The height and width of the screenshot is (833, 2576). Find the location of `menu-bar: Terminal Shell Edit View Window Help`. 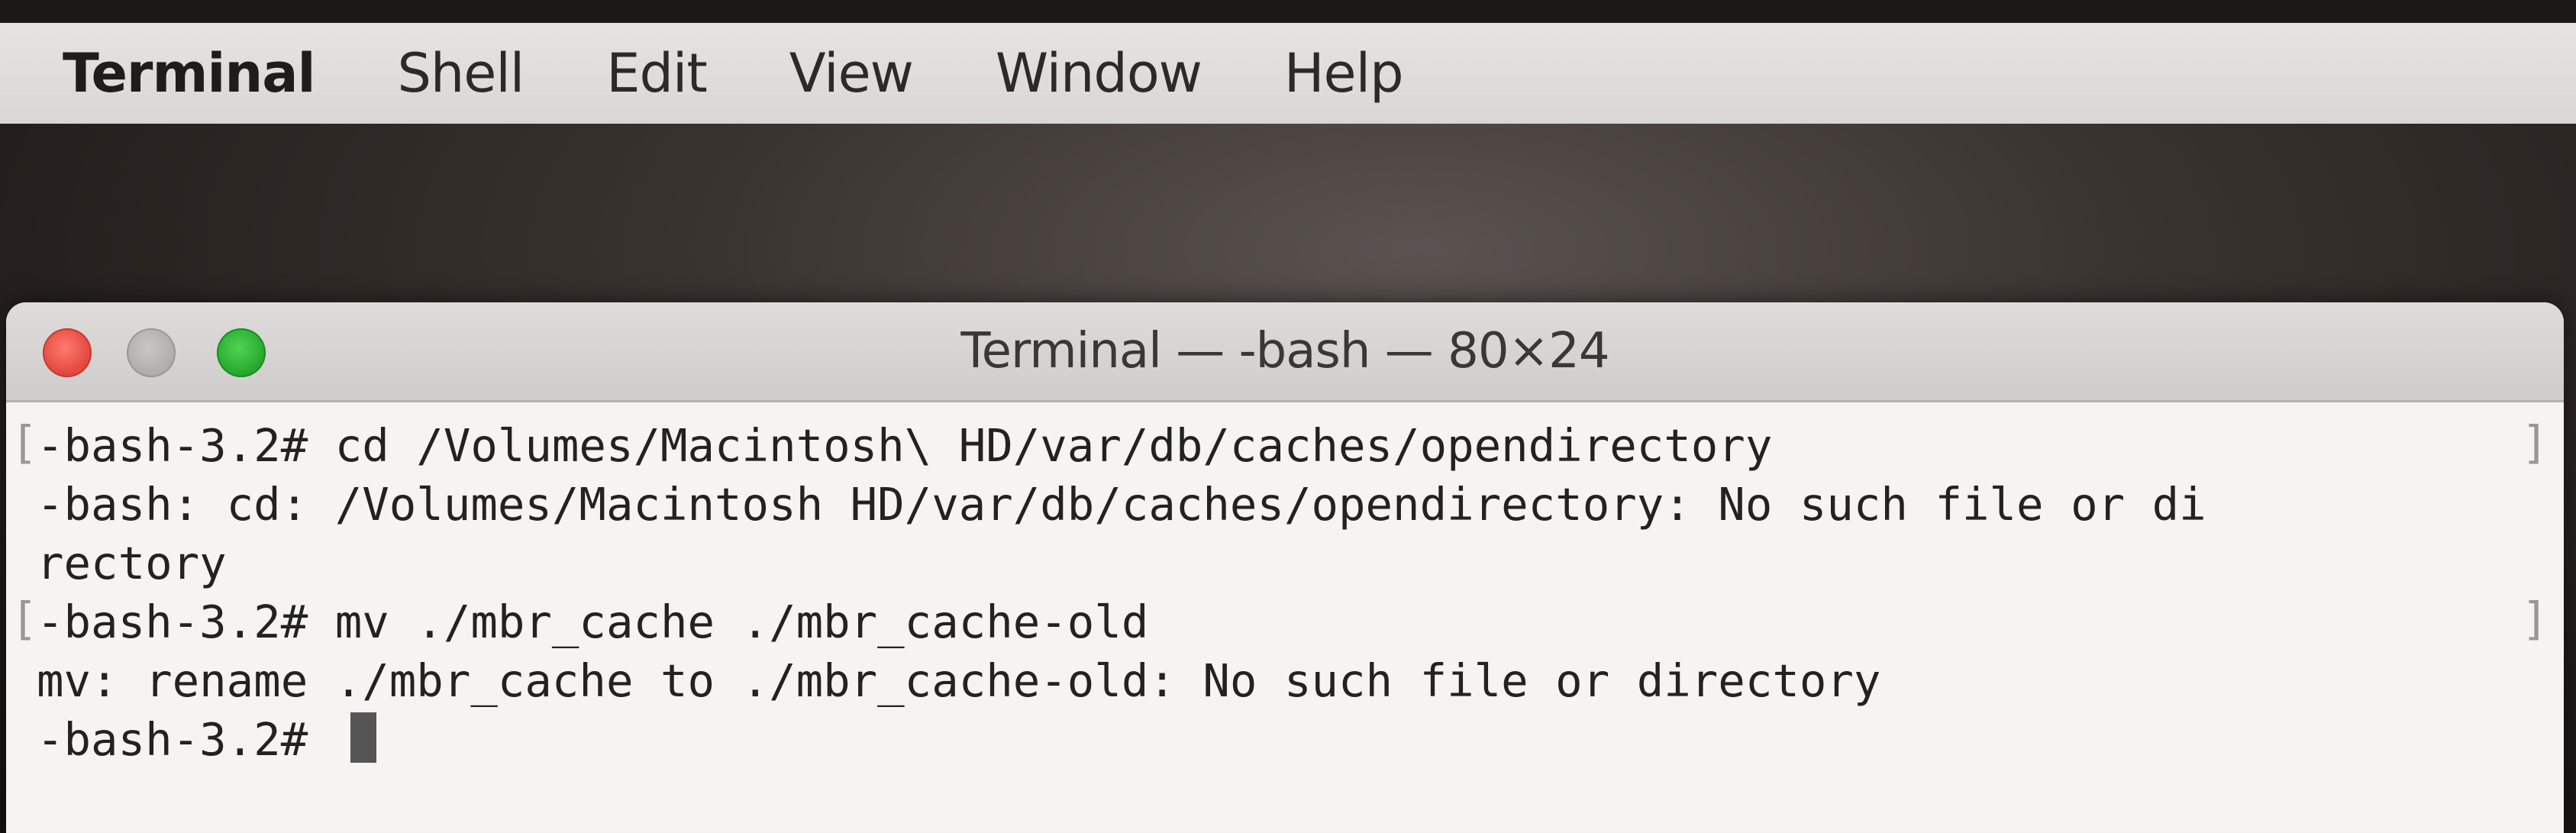

menu-bar: Terminal Shell Edit View Window Help is located at coordinates (1288, 73).